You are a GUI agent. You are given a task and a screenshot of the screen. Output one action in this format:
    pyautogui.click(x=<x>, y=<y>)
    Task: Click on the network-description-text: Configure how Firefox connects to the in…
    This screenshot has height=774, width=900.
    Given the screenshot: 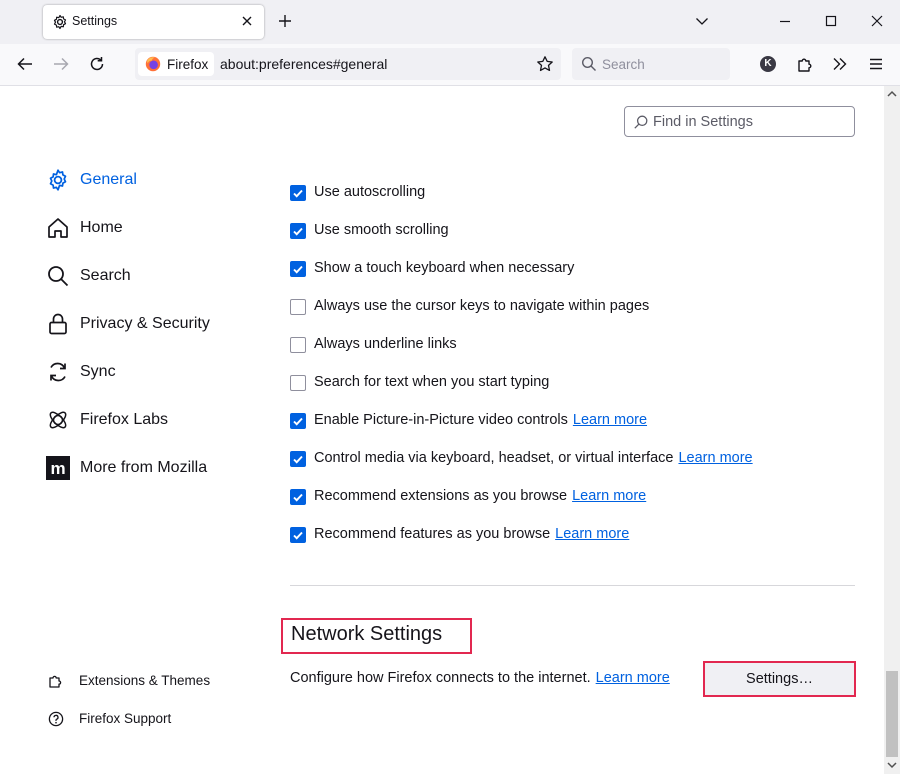 What is the action you would take?
    pyautogui.click(x=440, y=678)
    